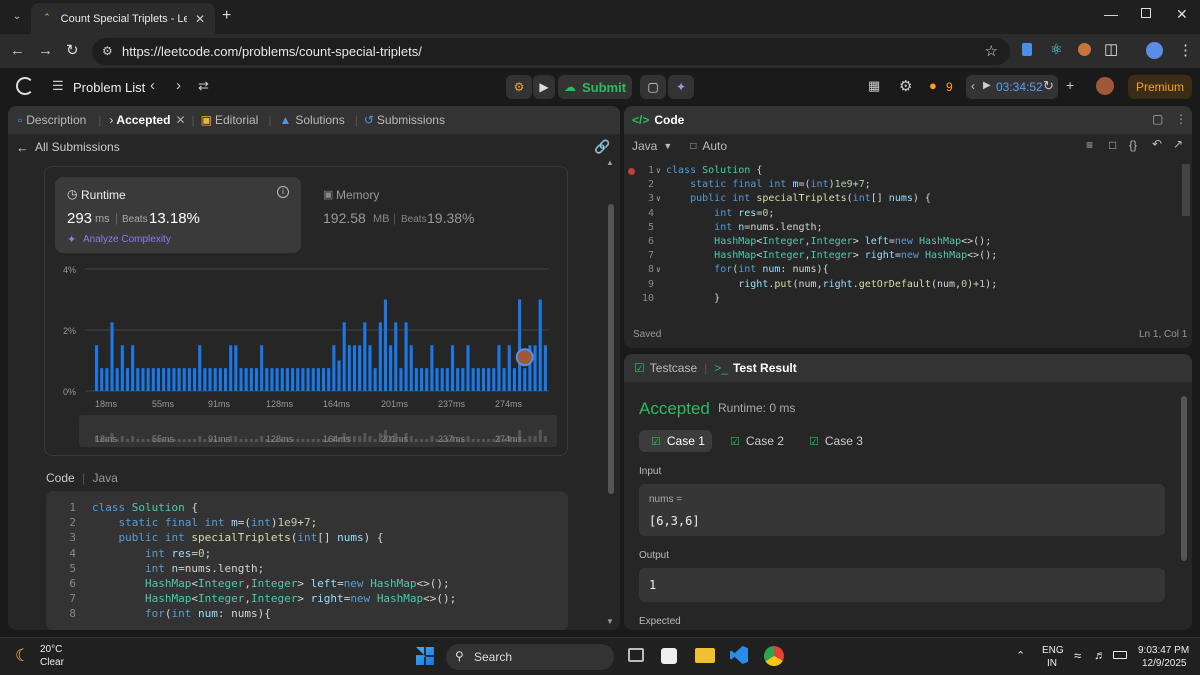 The width and height of the screenshot is (1200, 675). I want to click on extensions-puzzle-icon: ◫, so click(1111, 49).